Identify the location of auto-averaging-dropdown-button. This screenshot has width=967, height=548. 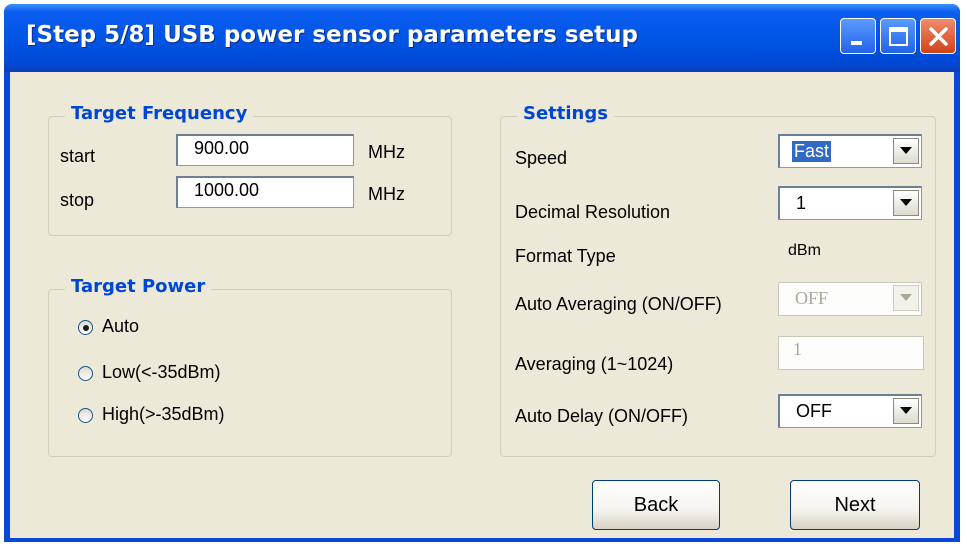
(906, 298).